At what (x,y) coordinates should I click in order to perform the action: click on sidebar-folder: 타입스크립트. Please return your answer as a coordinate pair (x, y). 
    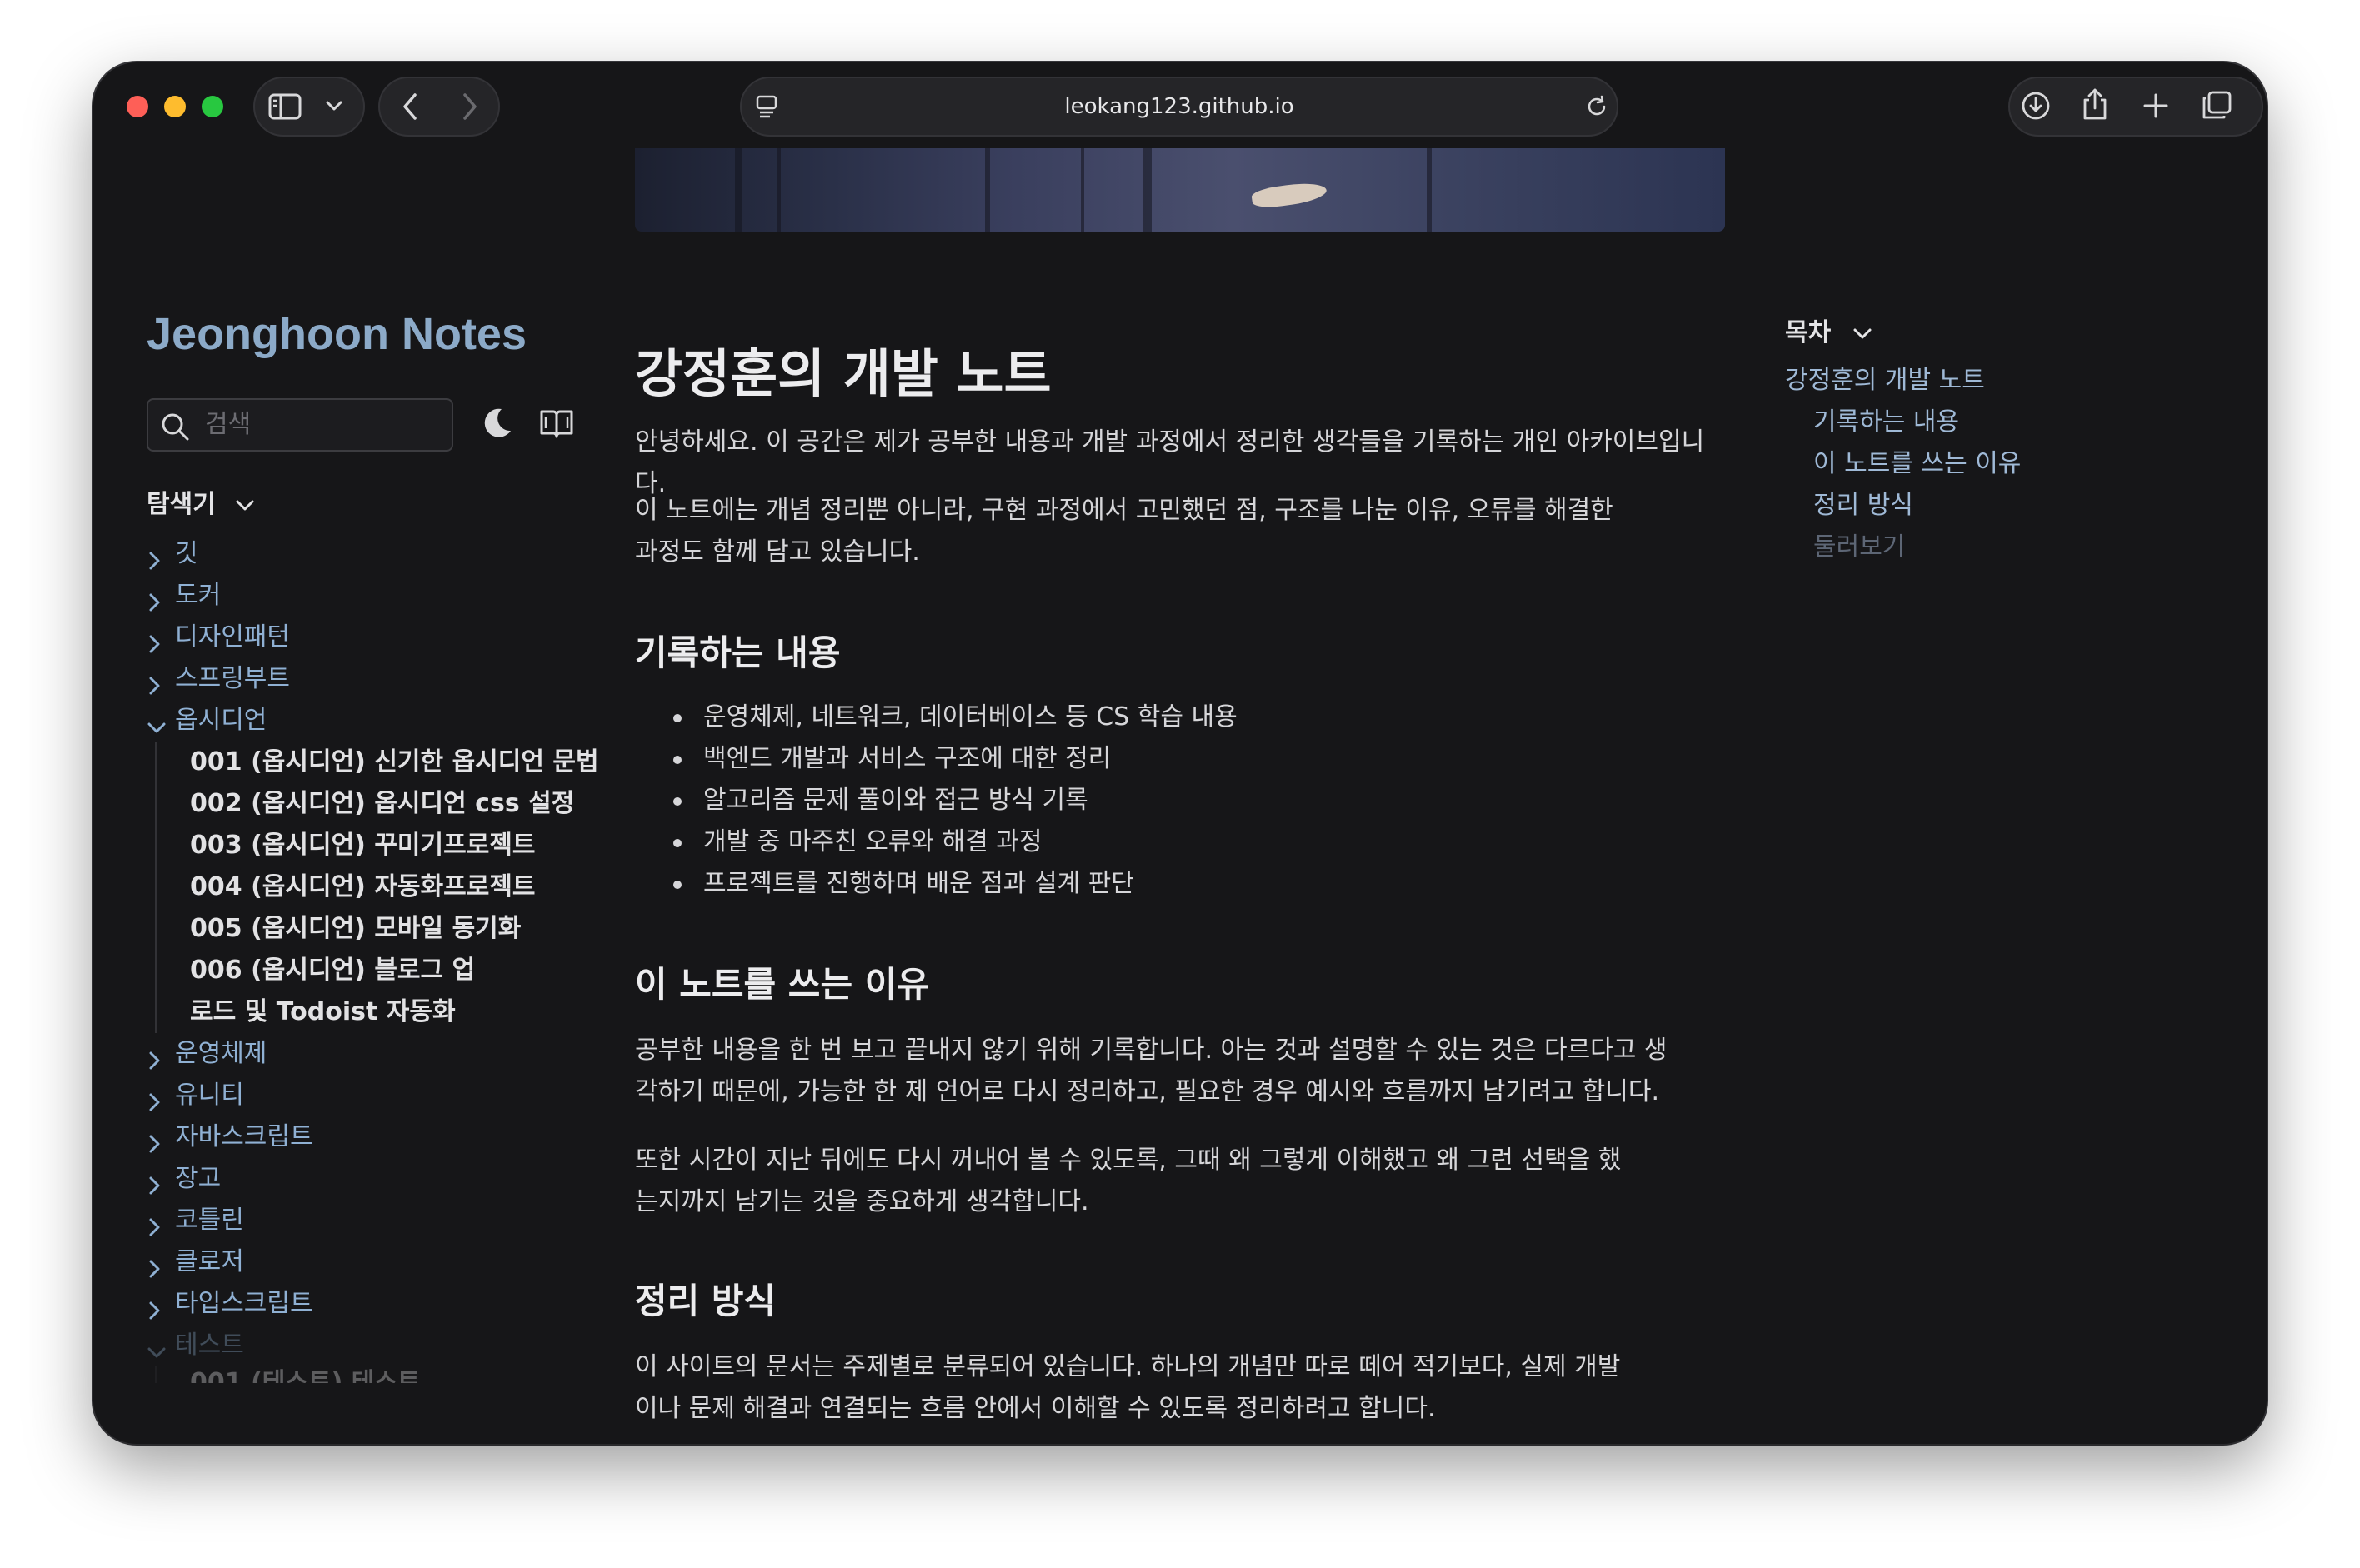
    Looking at the image, I should click on (363, 1304).